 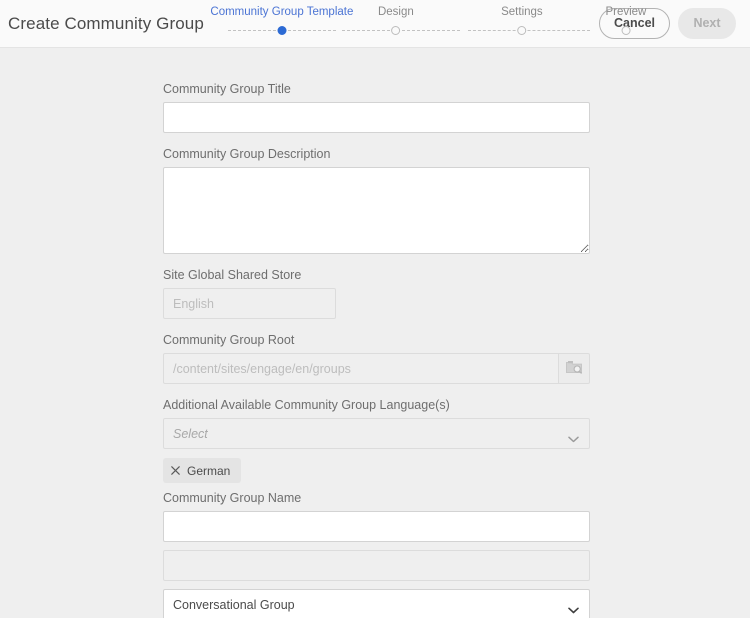 What do you see at coordinates (106, 23) in the screenshot?
I see `page-title: Create Community Group` at bounding box center [106, 23].